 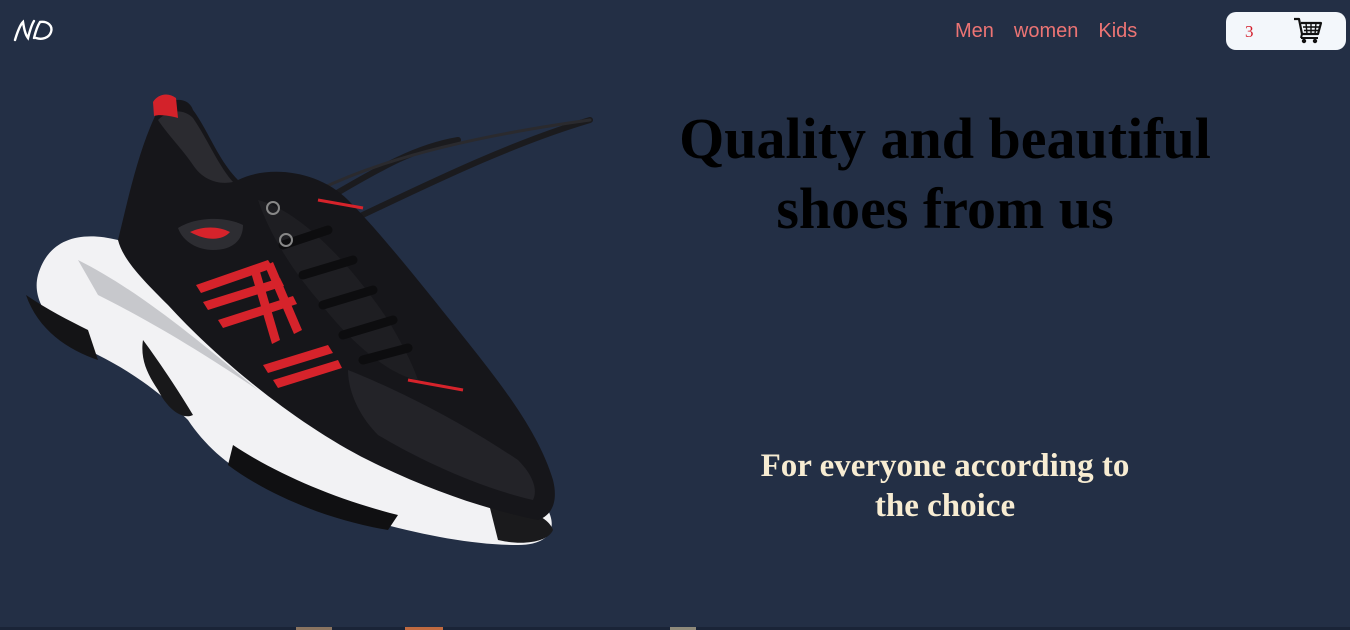 I want to click on cart-button: 3, so click(x=1286, y=31).